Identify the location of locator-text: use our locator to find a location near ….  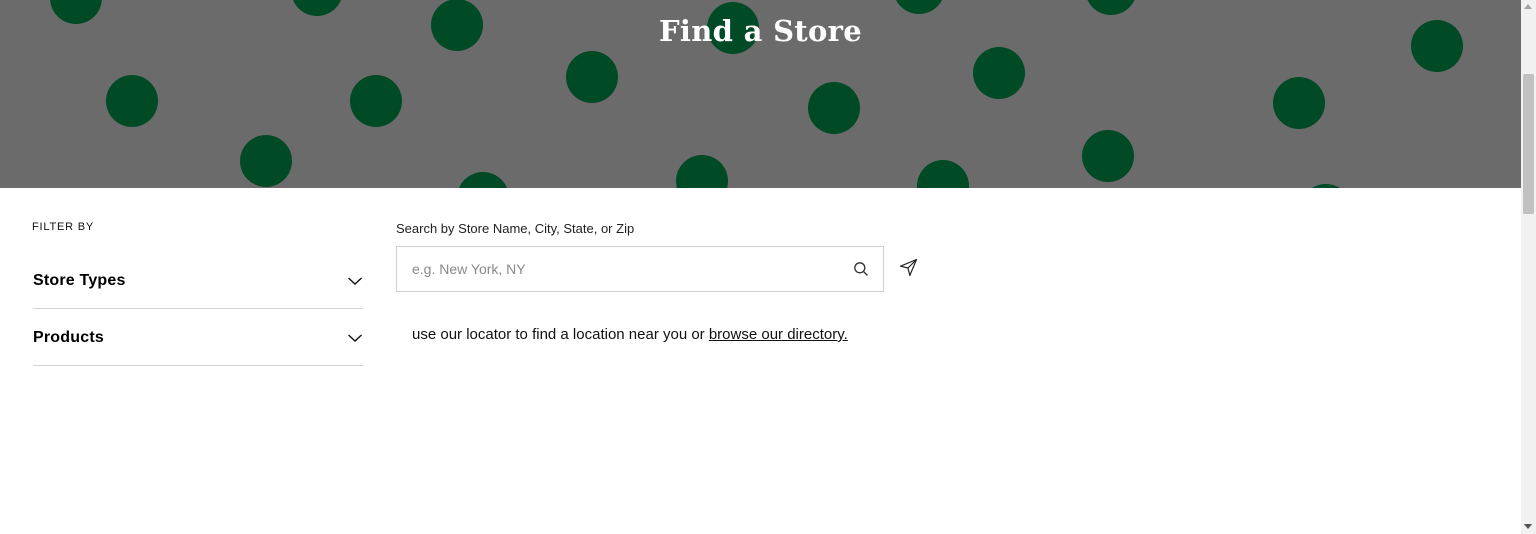
(560, 334).